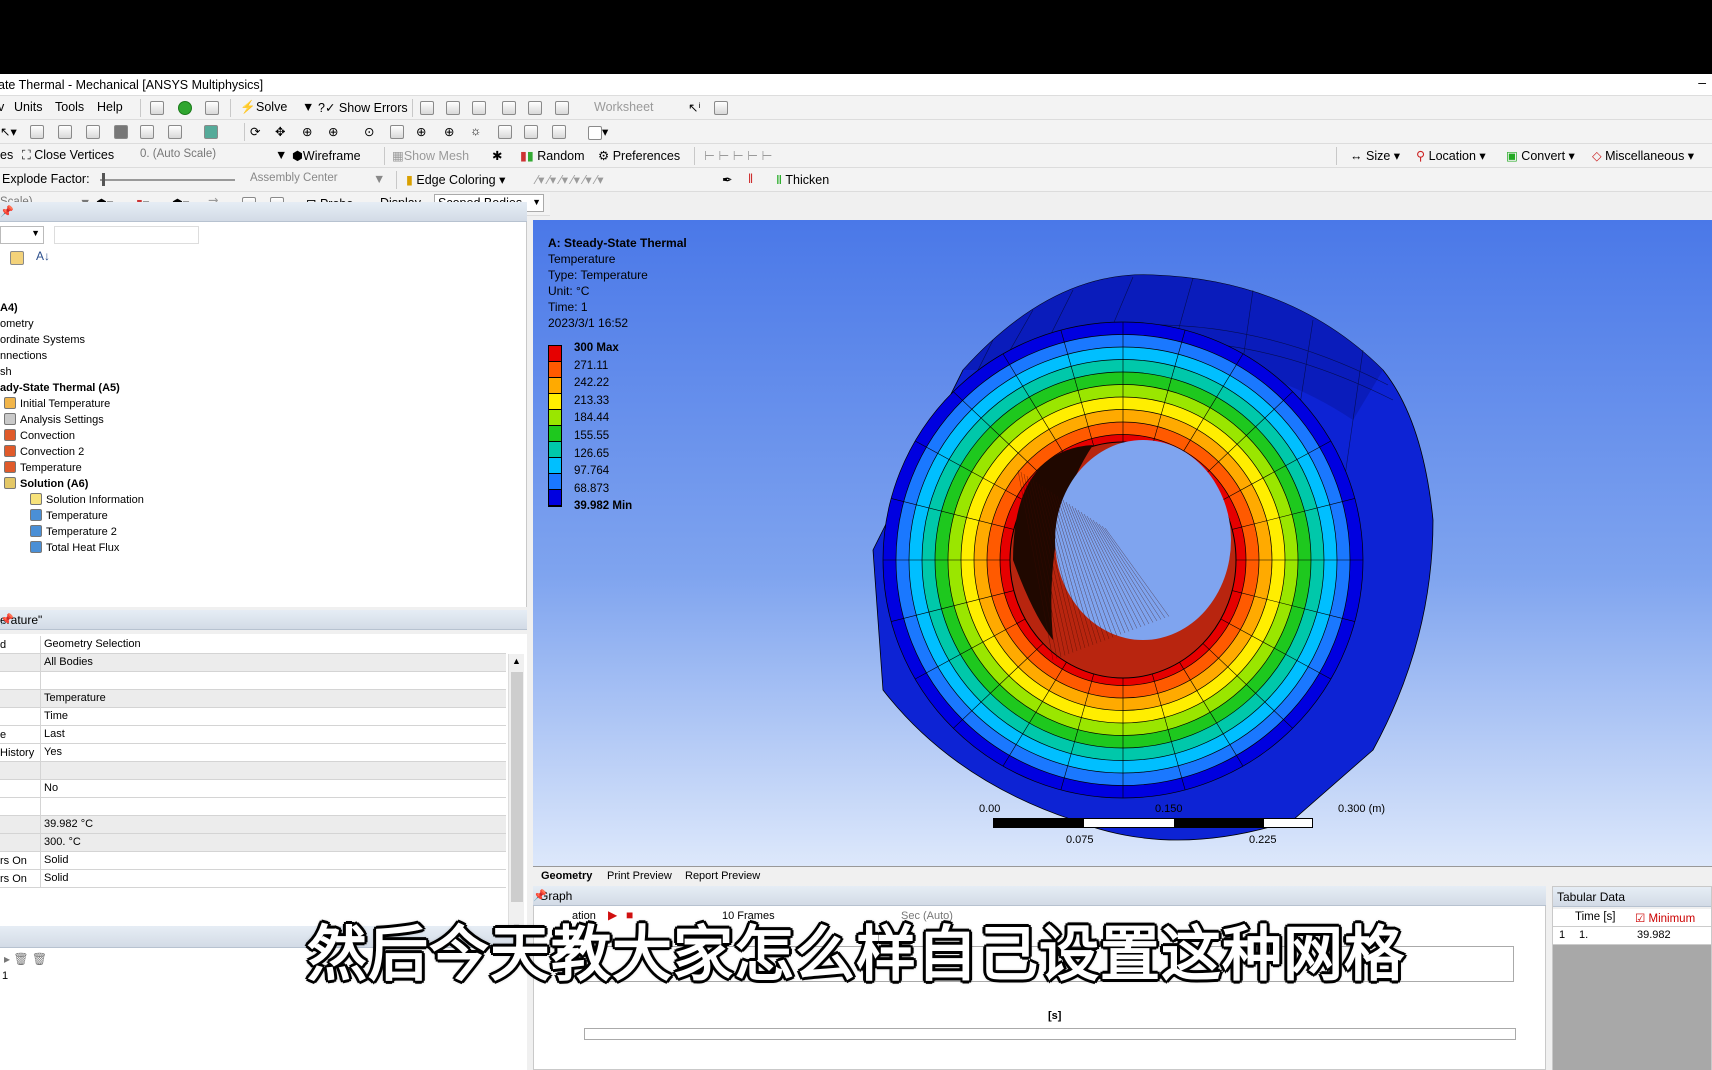 Image resolution: width=1712 pixels, height=1070 pixels. I want to click on edge-coloring-button: ▮ Edge Coloring ▾, so click(455, 179).